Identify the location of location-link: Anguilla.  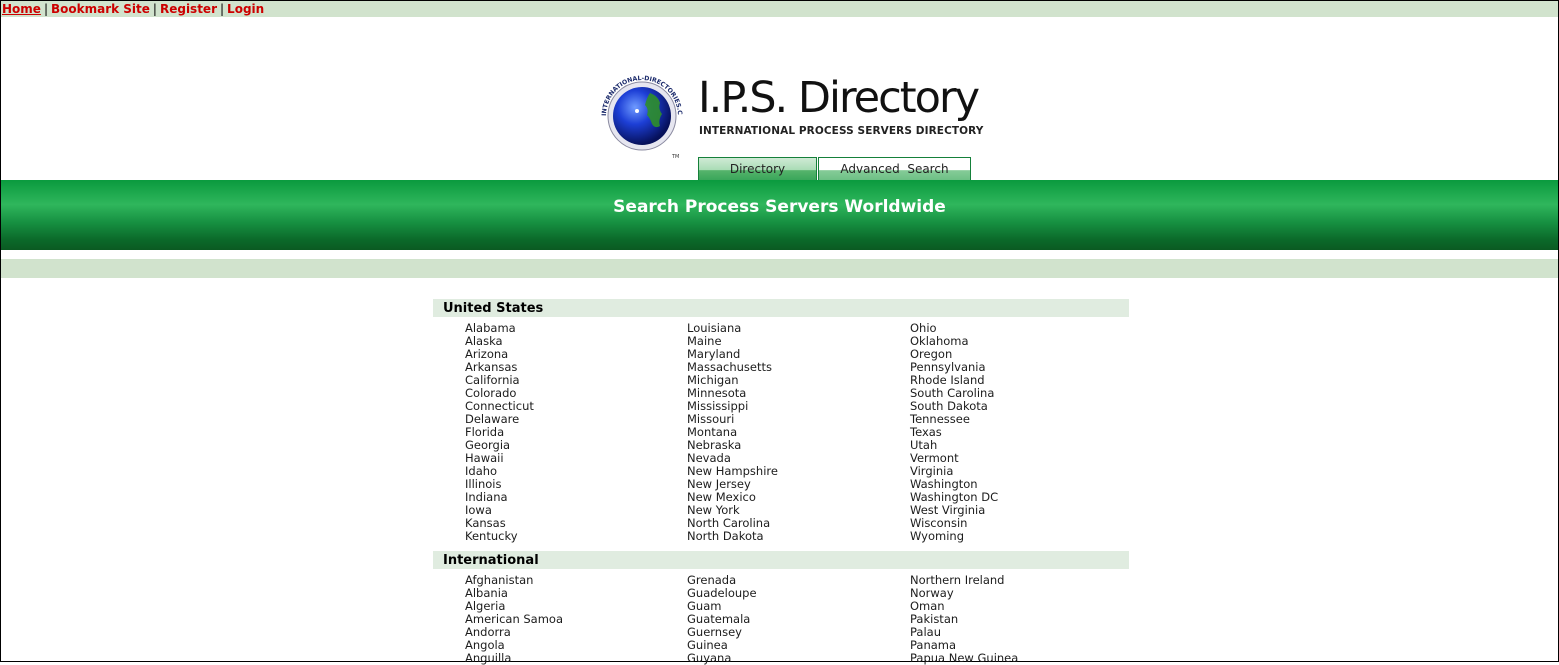
(576, 658).